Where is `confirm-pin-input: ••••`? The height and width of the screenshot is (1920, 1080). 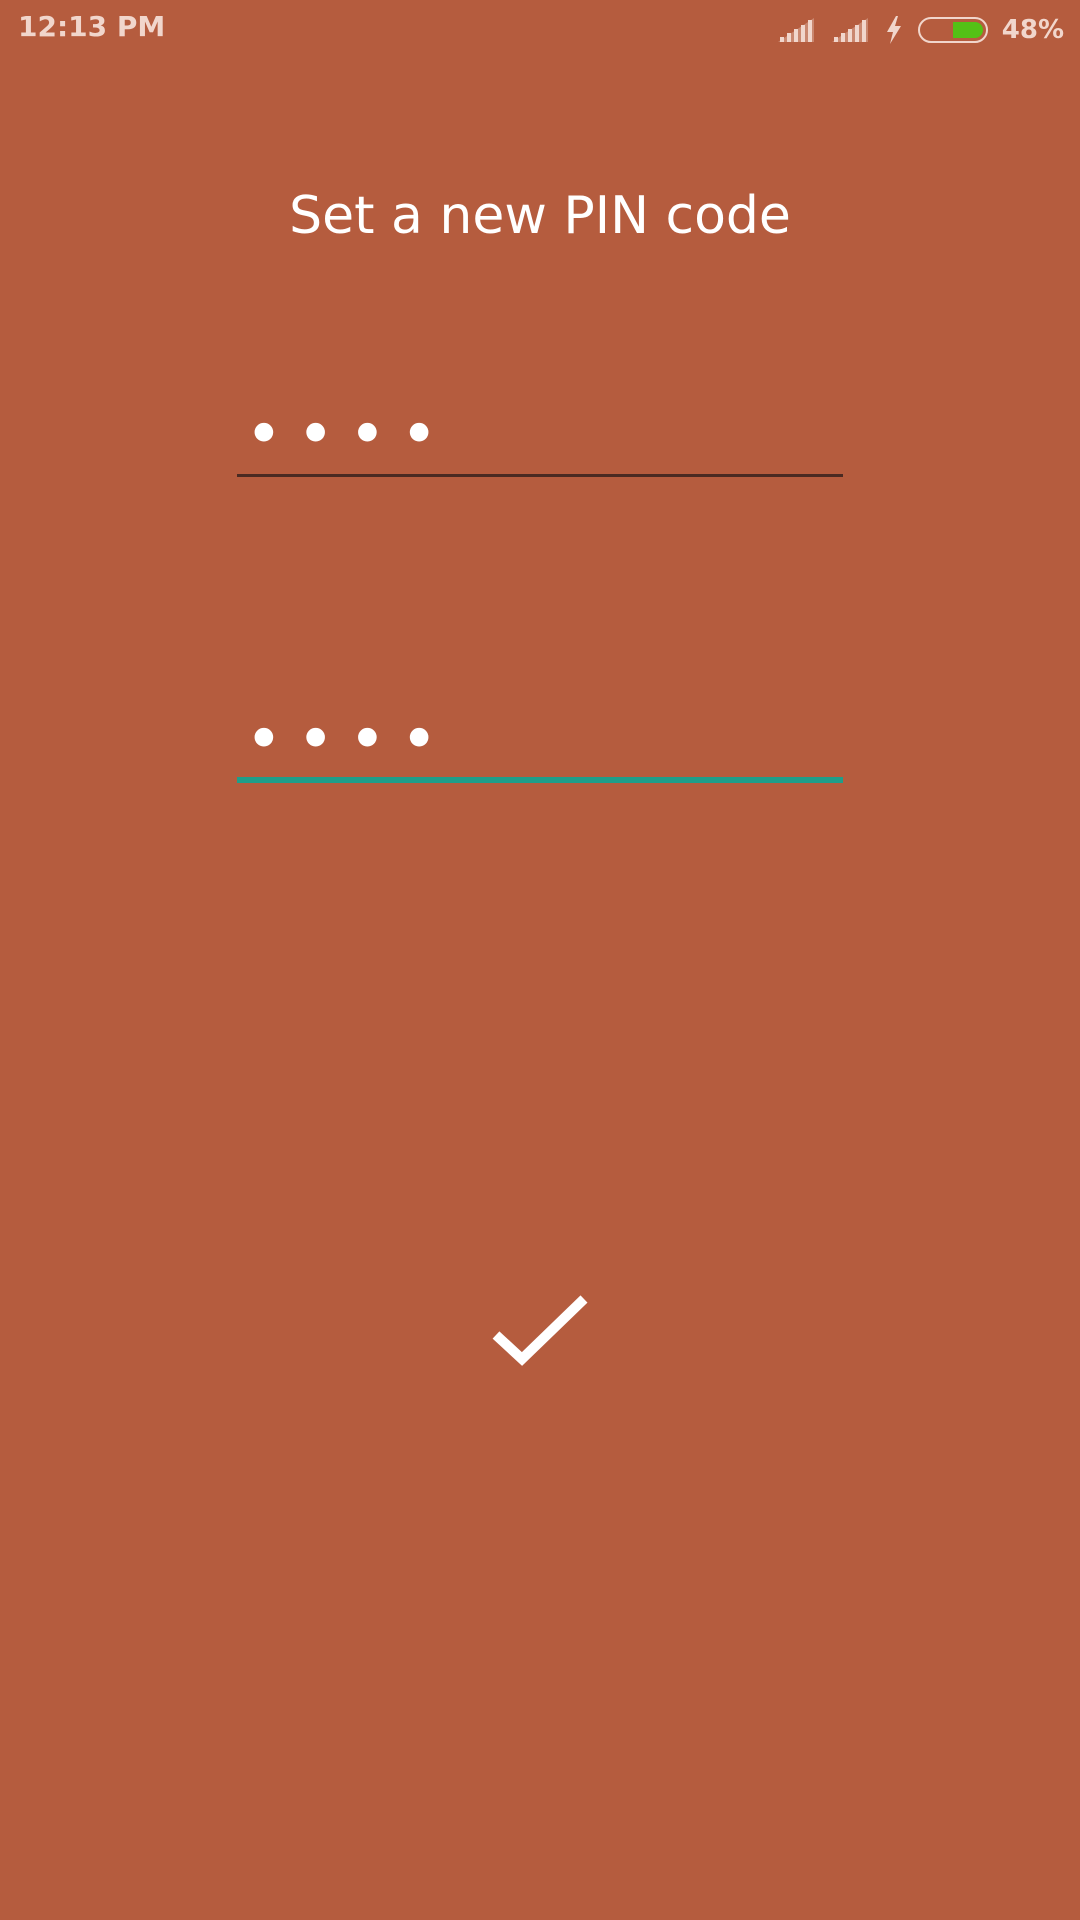
confirm-pin-input: •••• is located at coordinates (540, 744).